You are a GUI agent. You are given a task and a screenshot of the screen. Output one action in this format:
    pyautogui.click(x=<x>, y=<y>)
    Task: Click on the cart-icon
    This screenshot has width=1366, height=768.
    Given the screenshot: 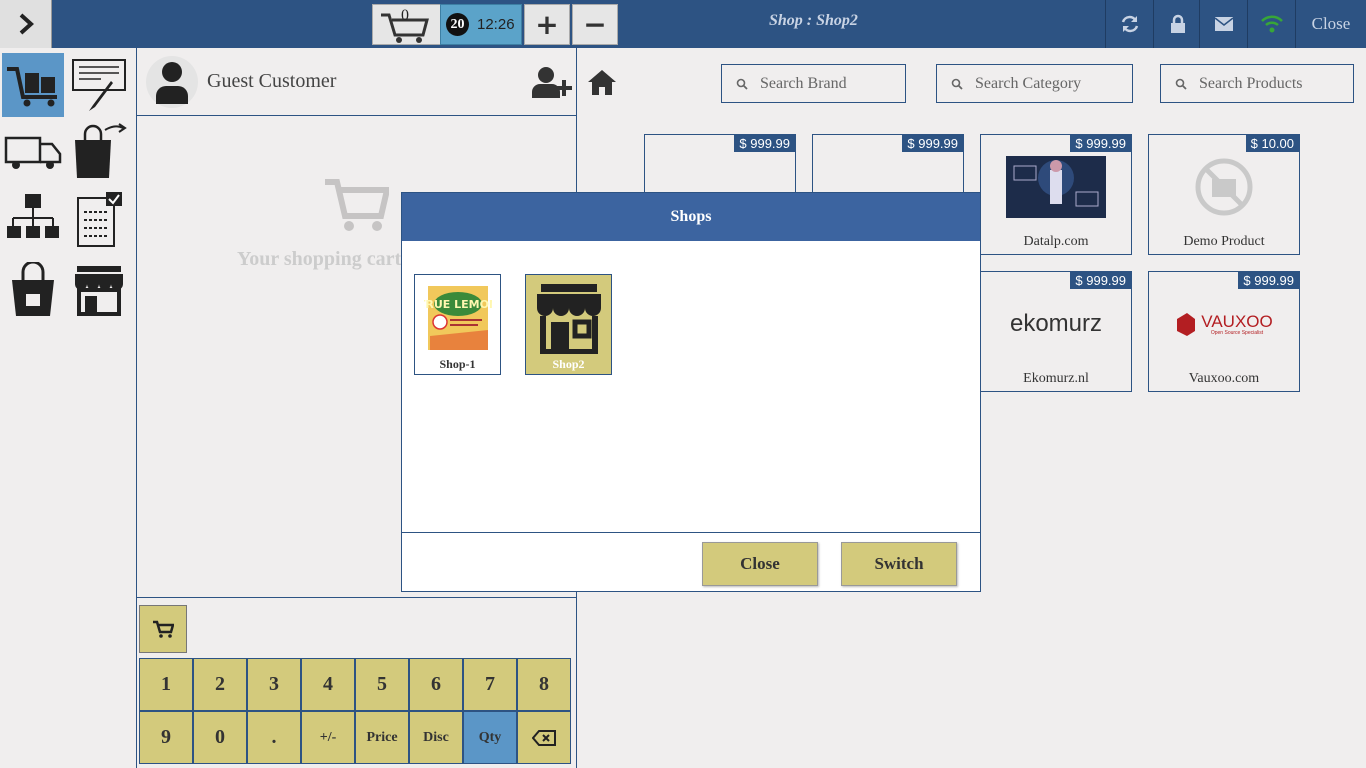 What is the action you would take?
    pyautogui.click(x=163, y=629)
    